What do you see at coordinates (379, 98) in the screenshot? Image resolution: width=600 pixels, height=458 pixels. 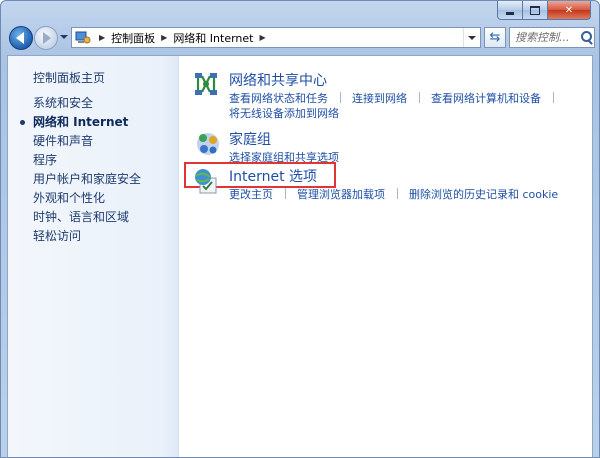 I see `link-connect-to-network: 连接到网络` at bounding box center [379, 98].